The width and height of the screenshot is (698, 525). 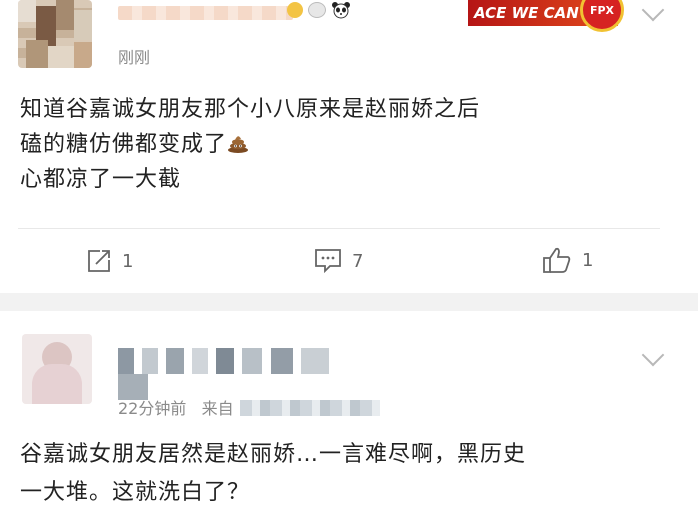 I want to click on emoji-badges, so click(x=319, y=9).